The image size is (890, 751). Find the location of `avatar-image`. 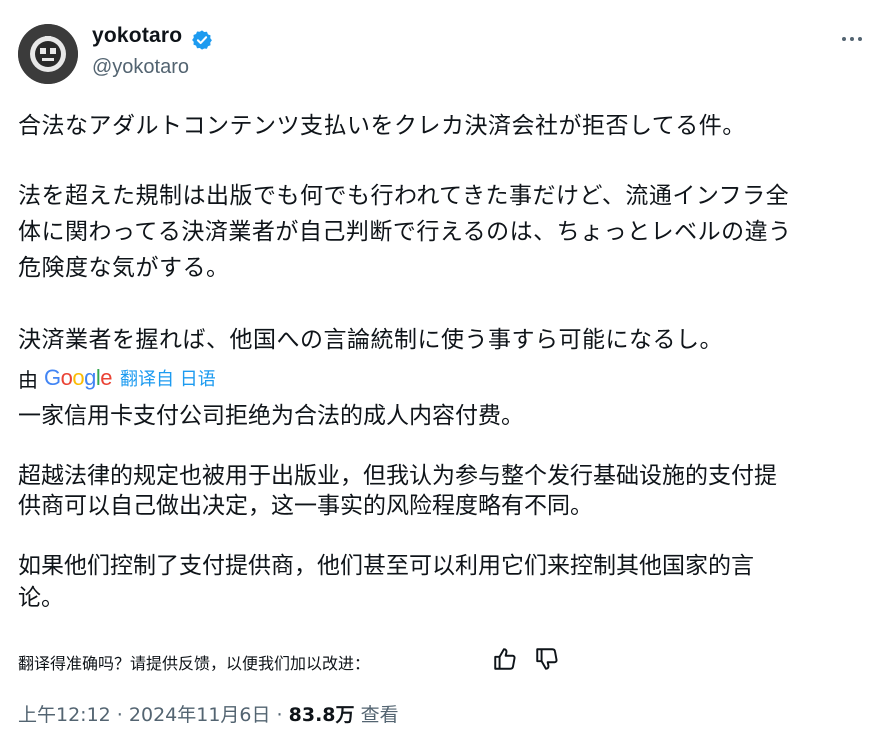

avatar-image is located at coordinates (48, 54).